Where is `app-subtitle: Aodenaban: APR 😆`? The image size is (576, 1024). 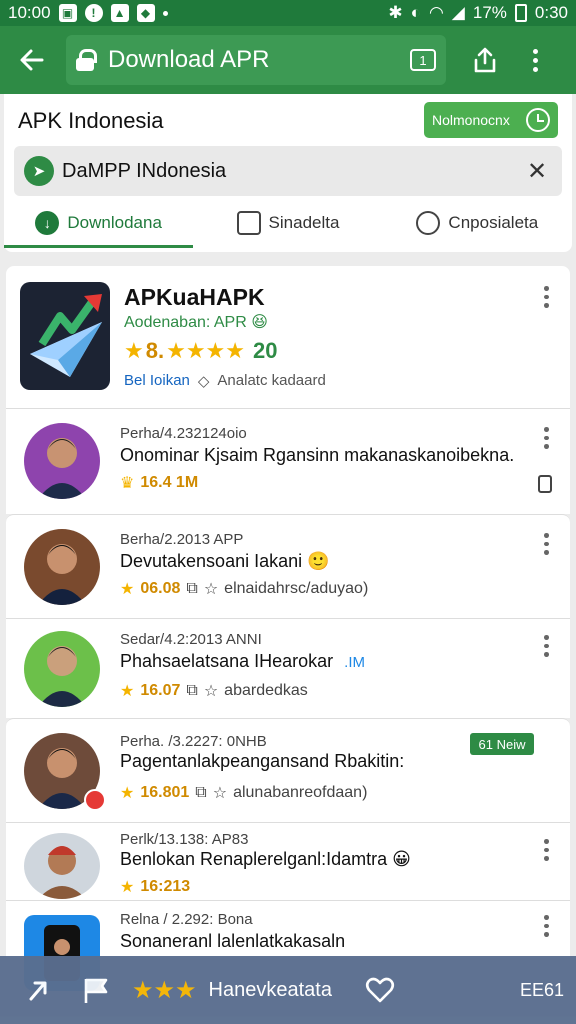
app-subtitle: Aodenaban: APR 😆 is located at coordinates (196, 322).